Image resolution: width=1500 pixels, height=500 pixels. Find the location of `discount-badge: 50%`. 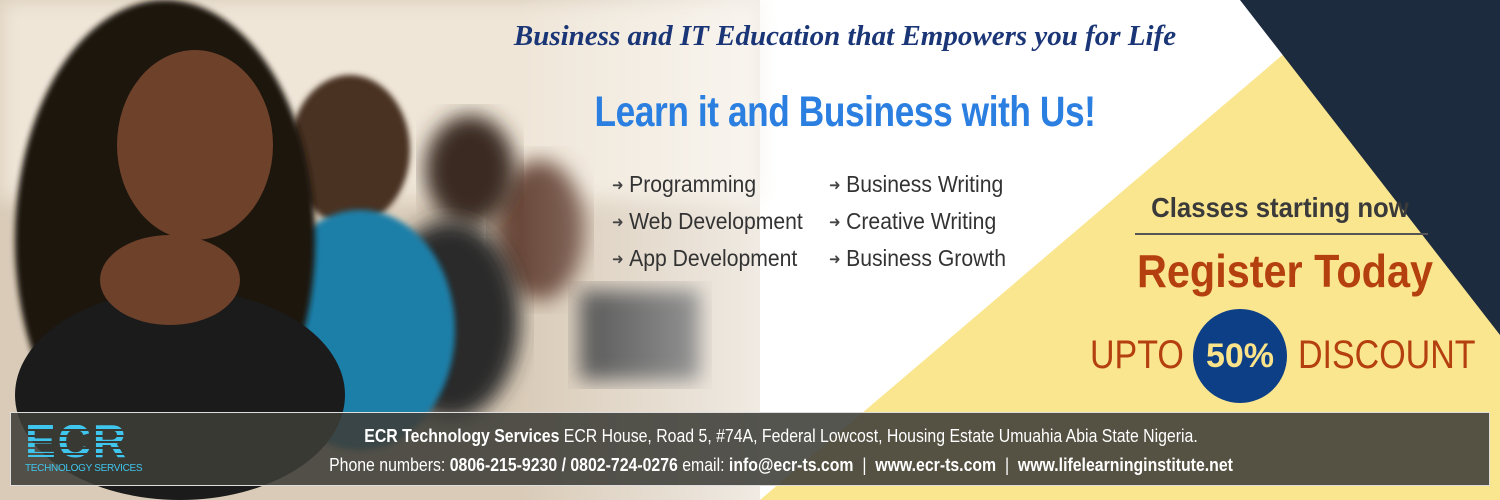

discount-badge: 50% is located at coordinates (1240, 356).